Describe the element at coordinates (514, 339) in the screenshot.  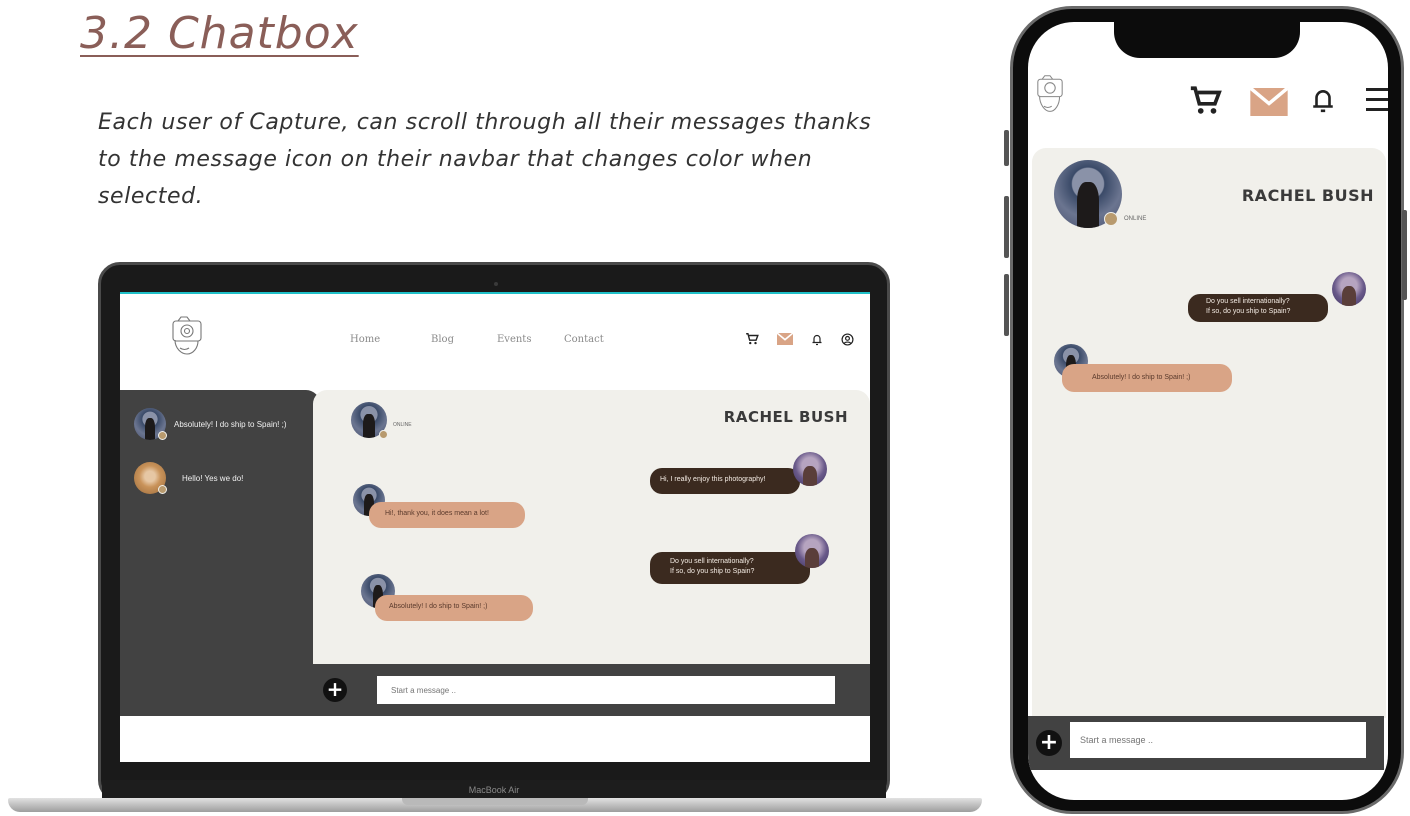
I see `nav-events: Events` at that location.